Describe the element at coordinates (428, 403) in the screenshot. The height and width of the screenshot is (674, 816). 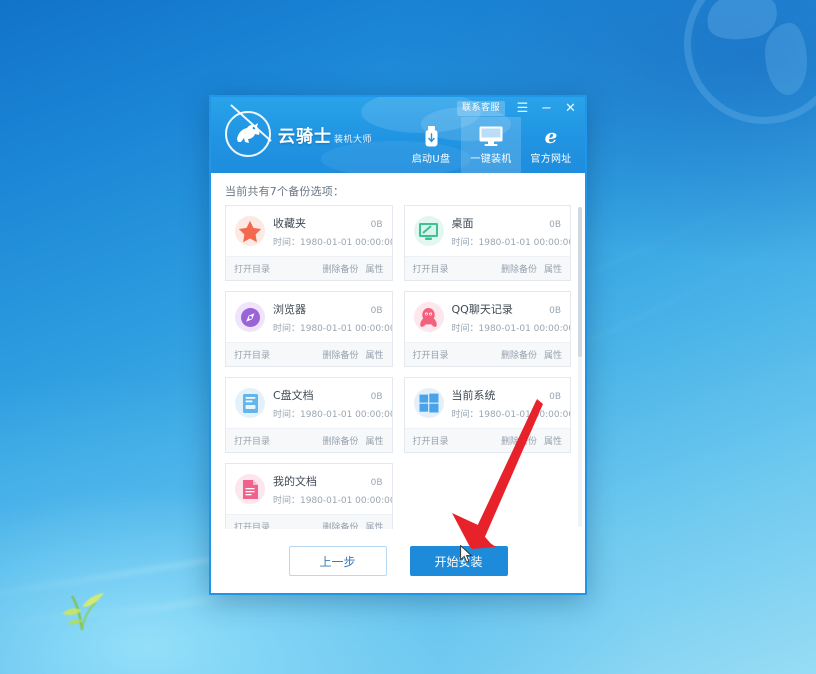
I see `windows-logo-icon` at that location.